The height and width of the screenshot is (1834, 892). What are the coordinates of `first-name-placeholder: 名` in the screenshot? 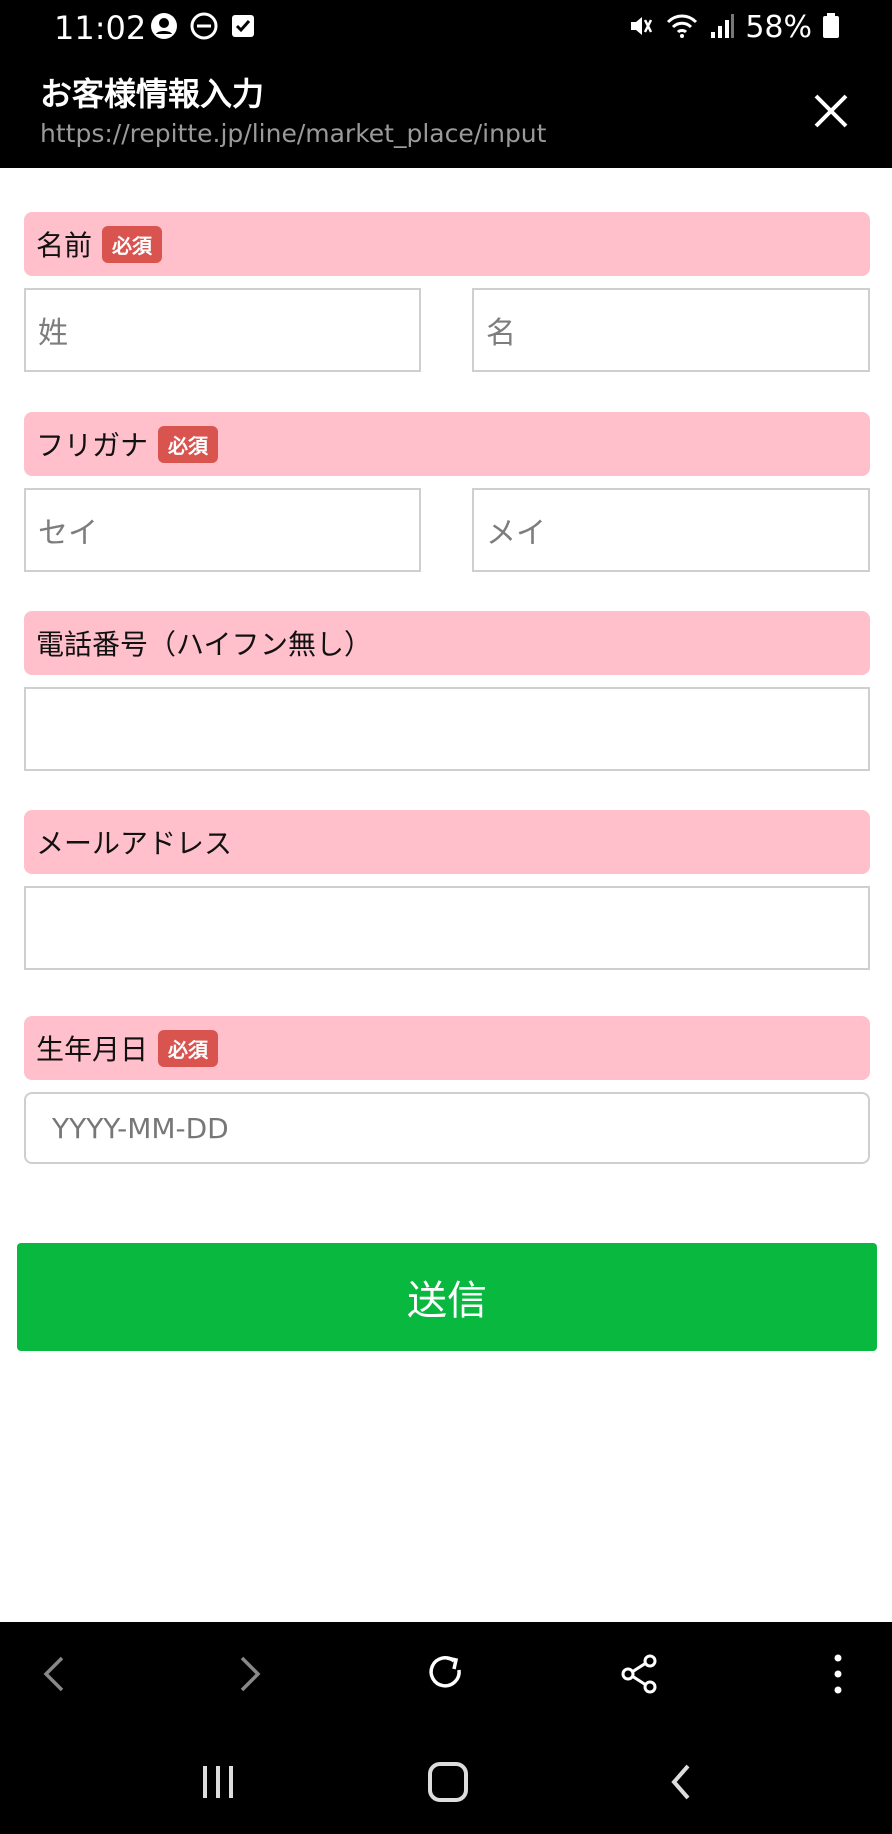 It's located at (501, 333).